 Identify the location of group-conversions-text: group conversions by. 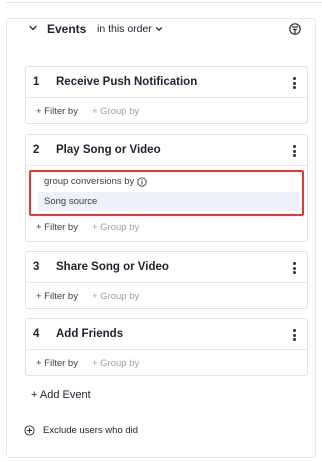
(89, 181).